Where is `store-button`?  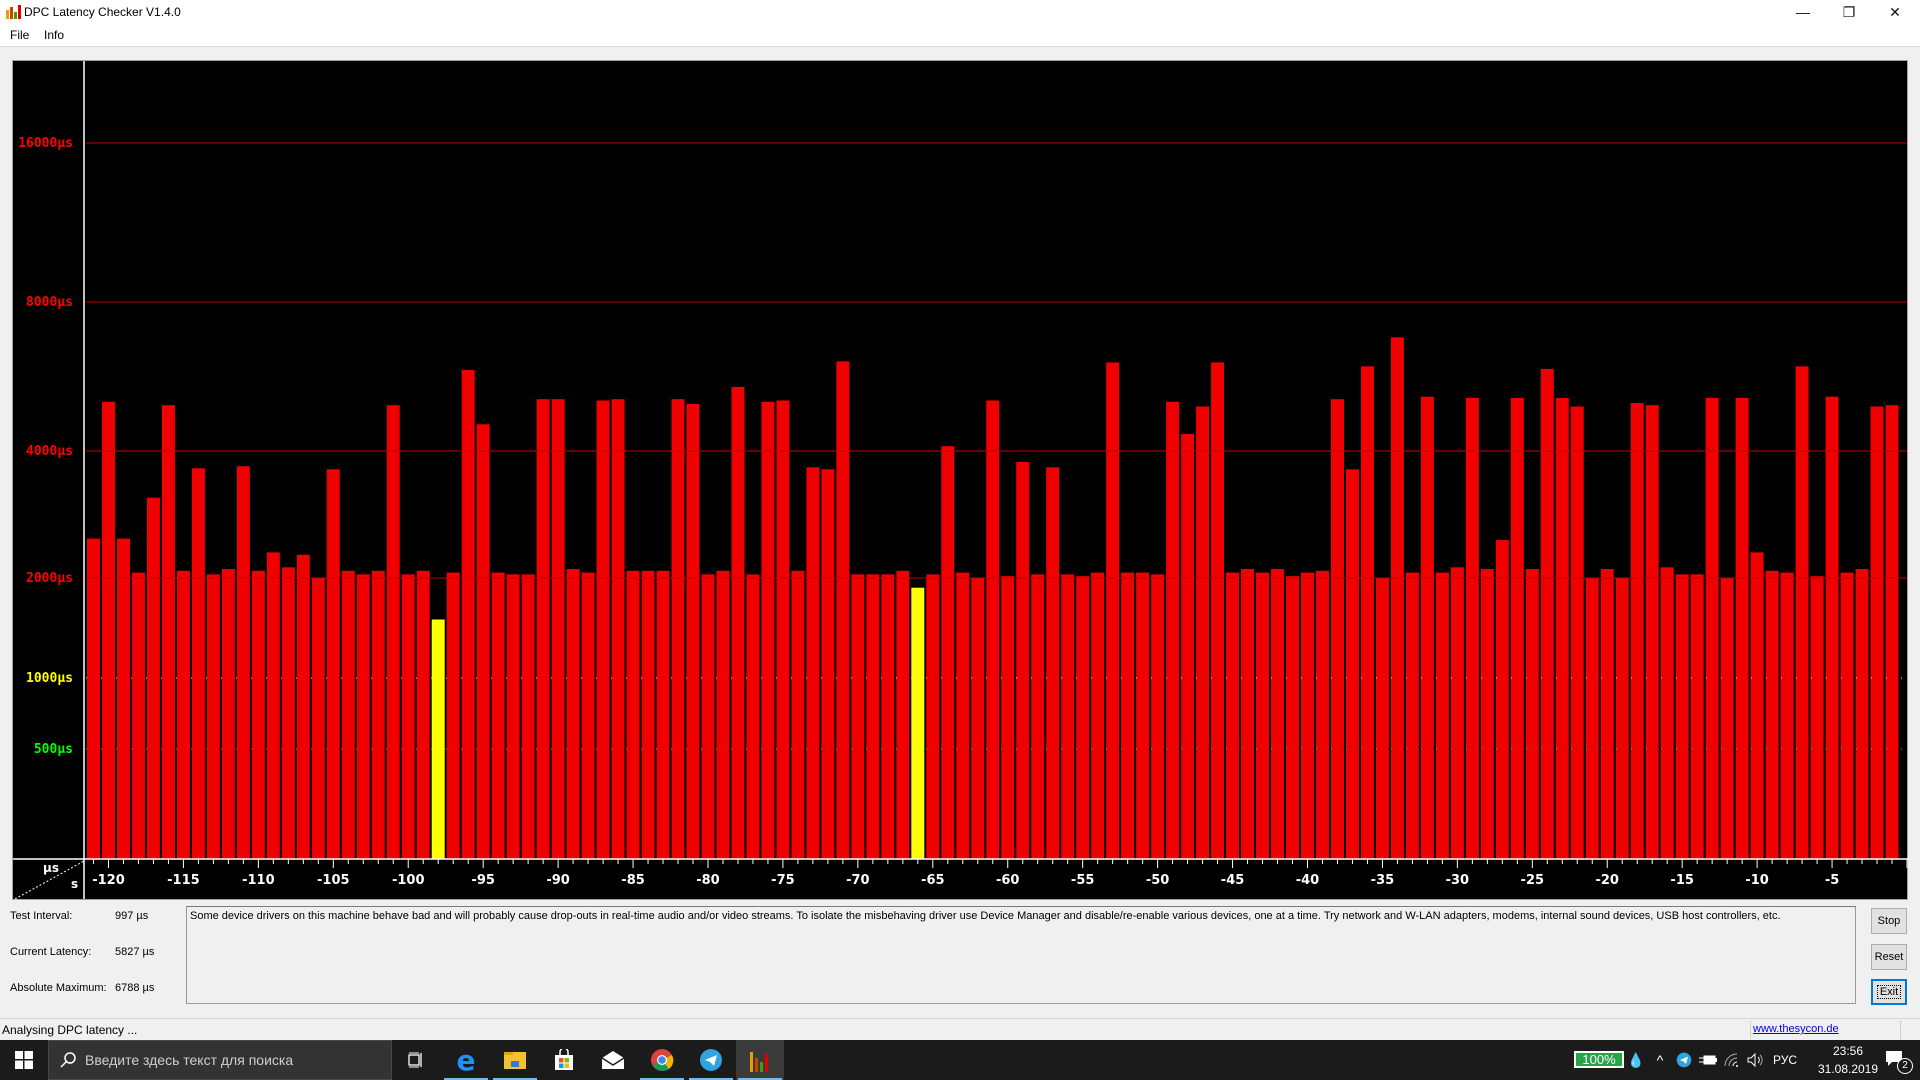 store-button is located at coordinates (564, 1060).